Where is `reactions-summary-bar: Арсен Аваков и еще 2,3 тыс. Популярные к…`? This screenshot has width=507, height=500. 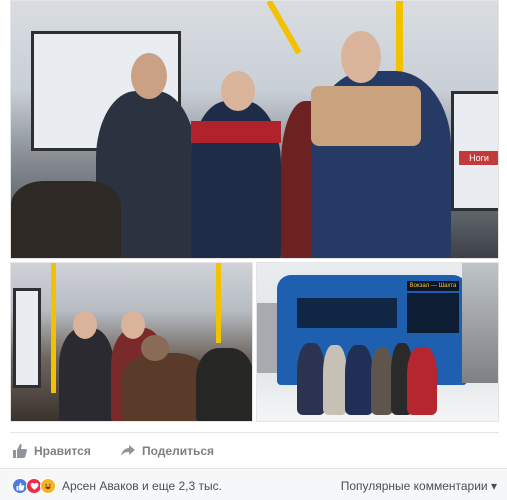
reactions-summary-bar: Арсен Аваков и еще 2,3 тыс. Популярные к… is located at coordinates (253, 484).